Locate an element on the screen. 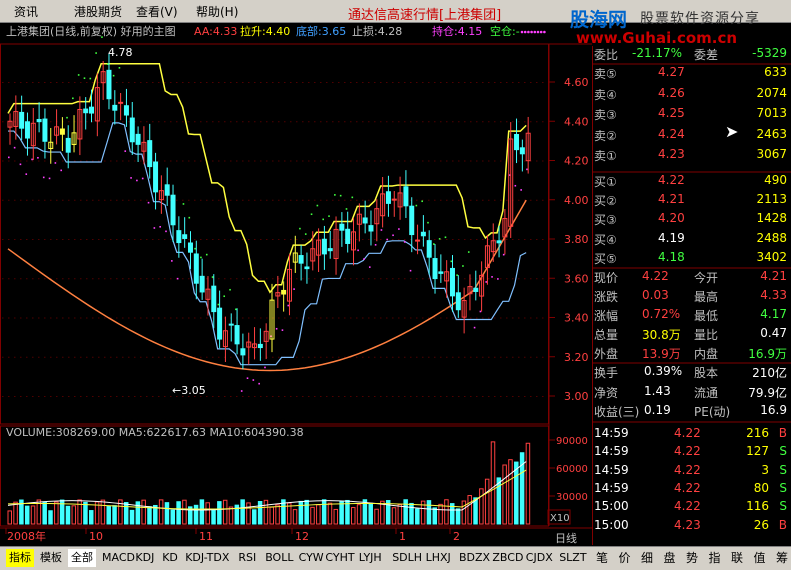 This screenshot has width=791, height=570. menu-item-view: 查看(V) is located at coordinates (157, 11).